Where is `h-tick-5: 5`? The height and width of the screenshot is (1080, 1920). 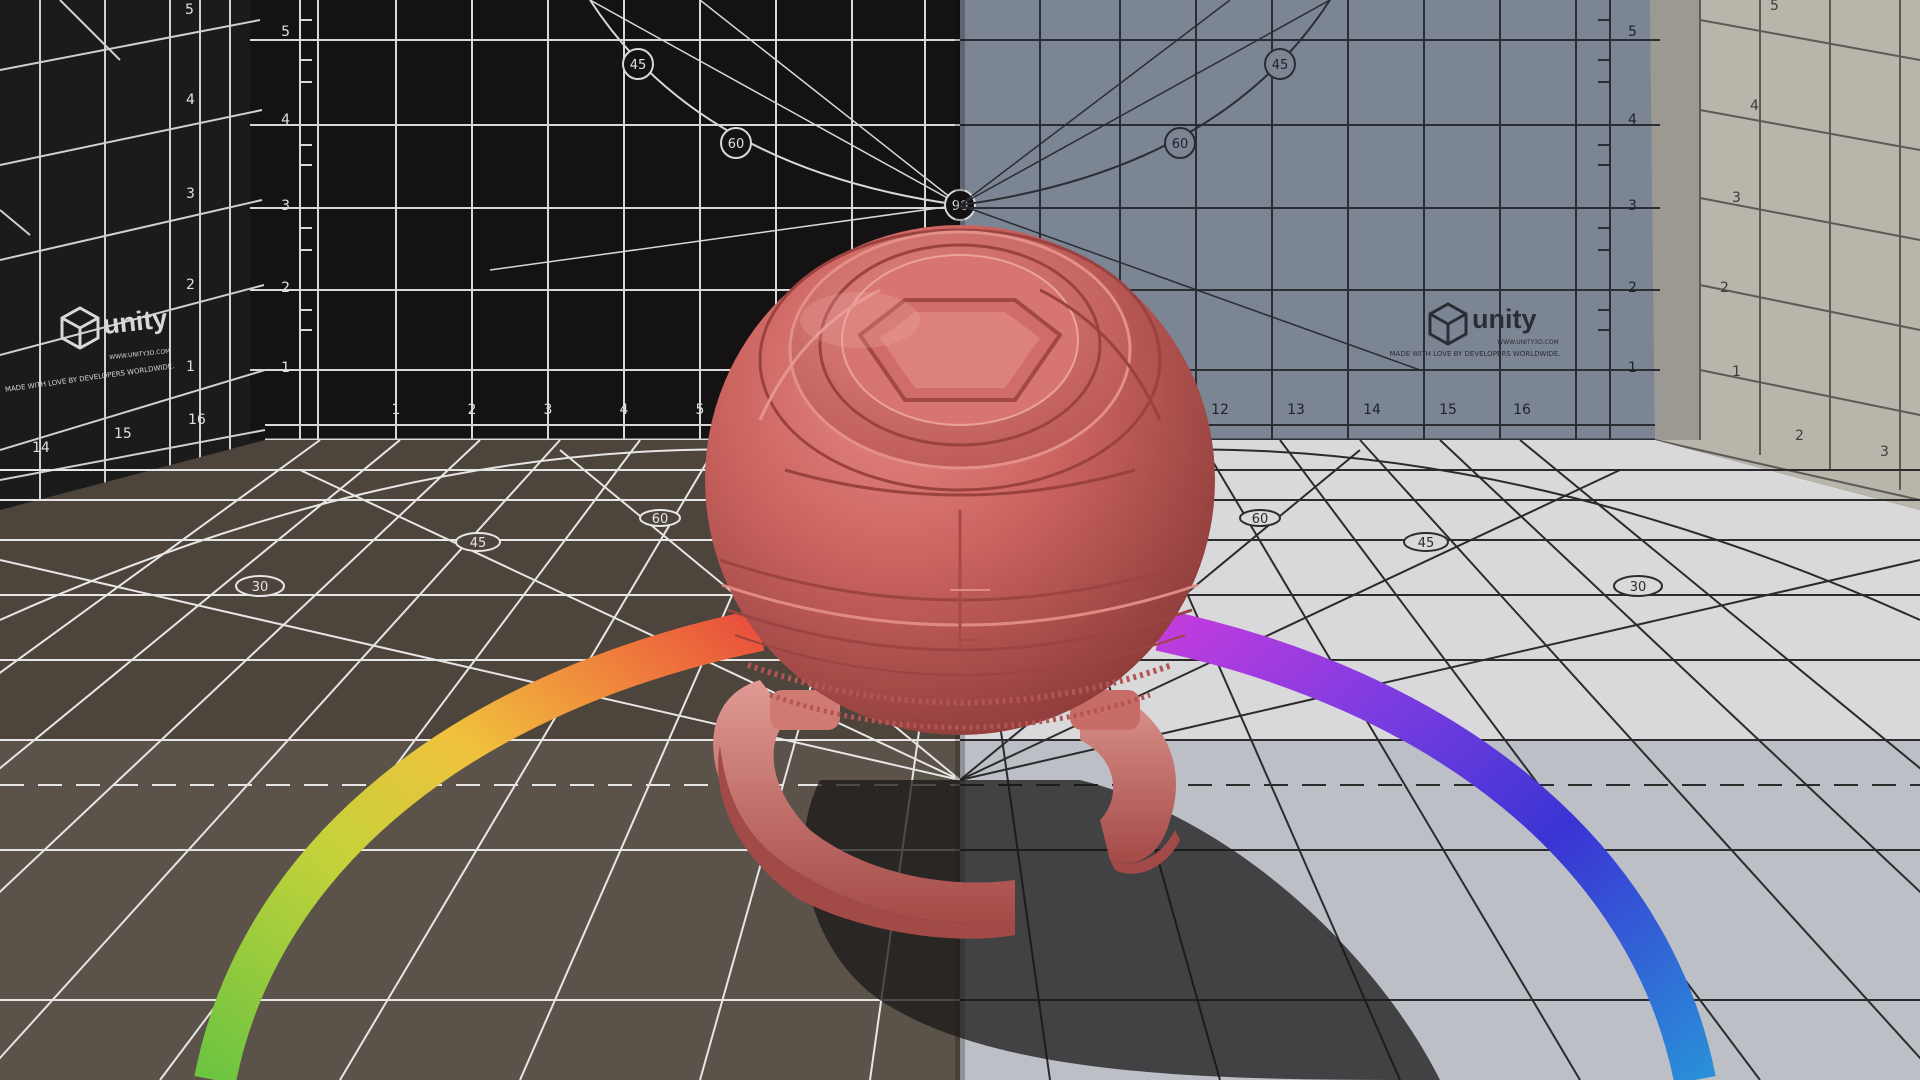
h-tick-5: 5 is located at coordinates (700, 410).